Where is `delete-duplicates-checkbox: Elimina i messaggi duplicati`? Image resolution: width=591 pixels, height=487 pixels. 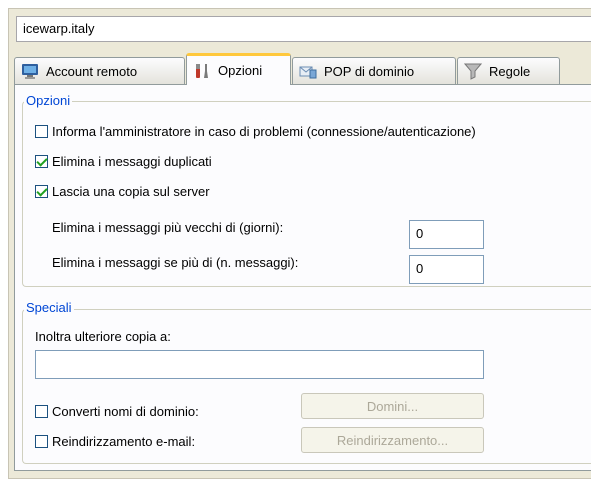 delete-duplicates-checkbox: Elimina i messaggi duplicati is located at coordinates (123, 161).